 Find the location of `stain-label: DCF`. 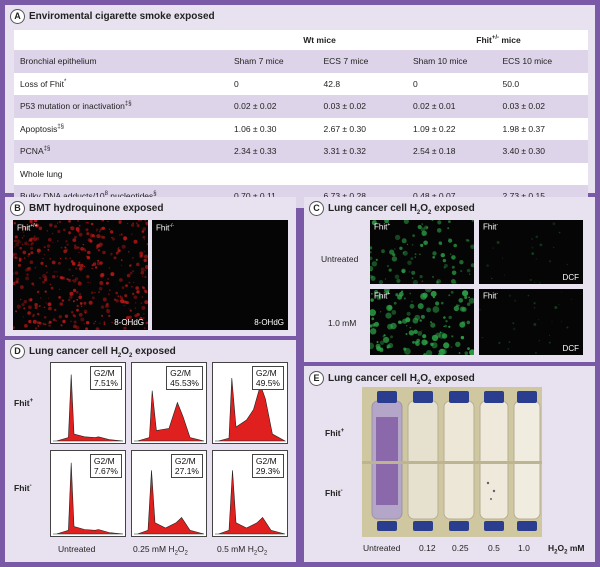

stain-label: DCF is located at coordinates (570, 348).